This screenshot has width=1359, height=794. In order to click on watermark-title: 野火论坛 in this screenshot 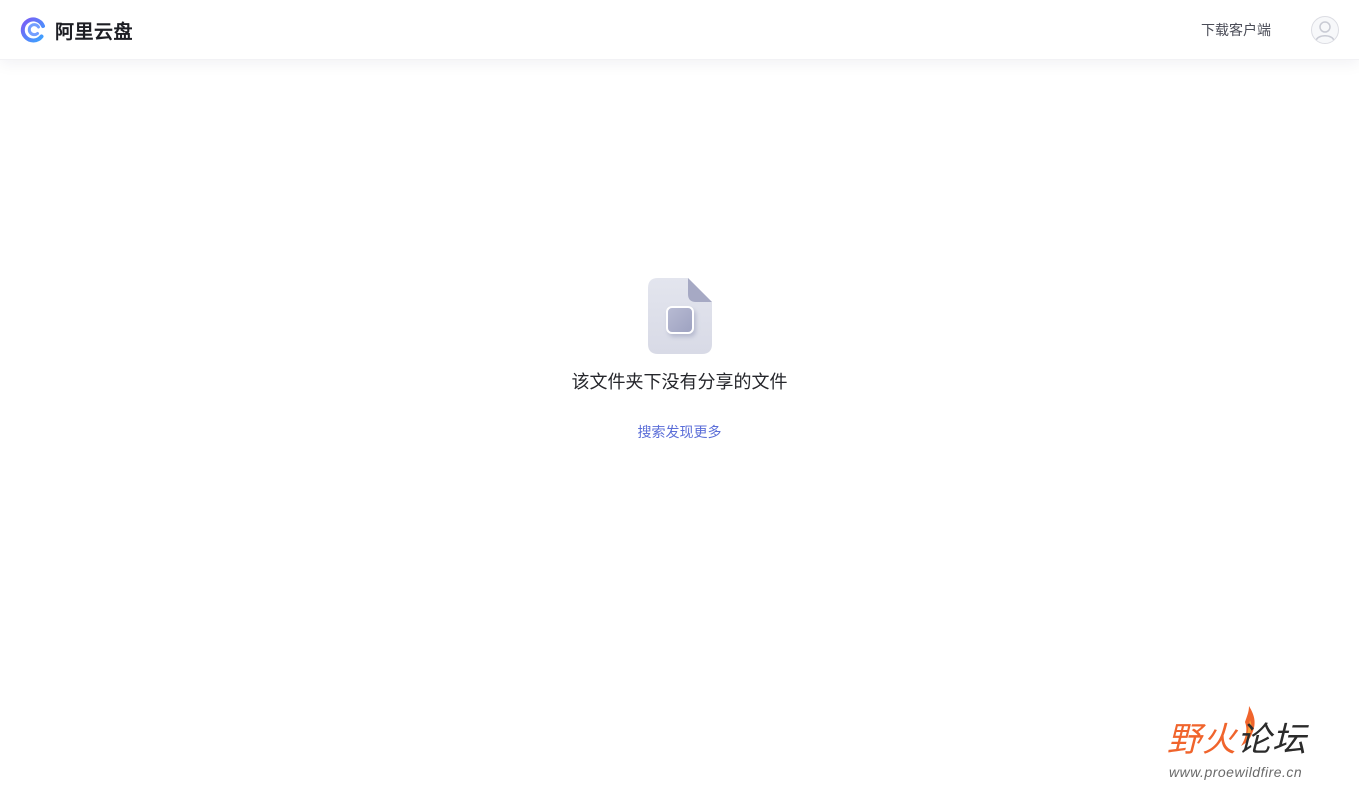, I will do `click(1237, 740)`.